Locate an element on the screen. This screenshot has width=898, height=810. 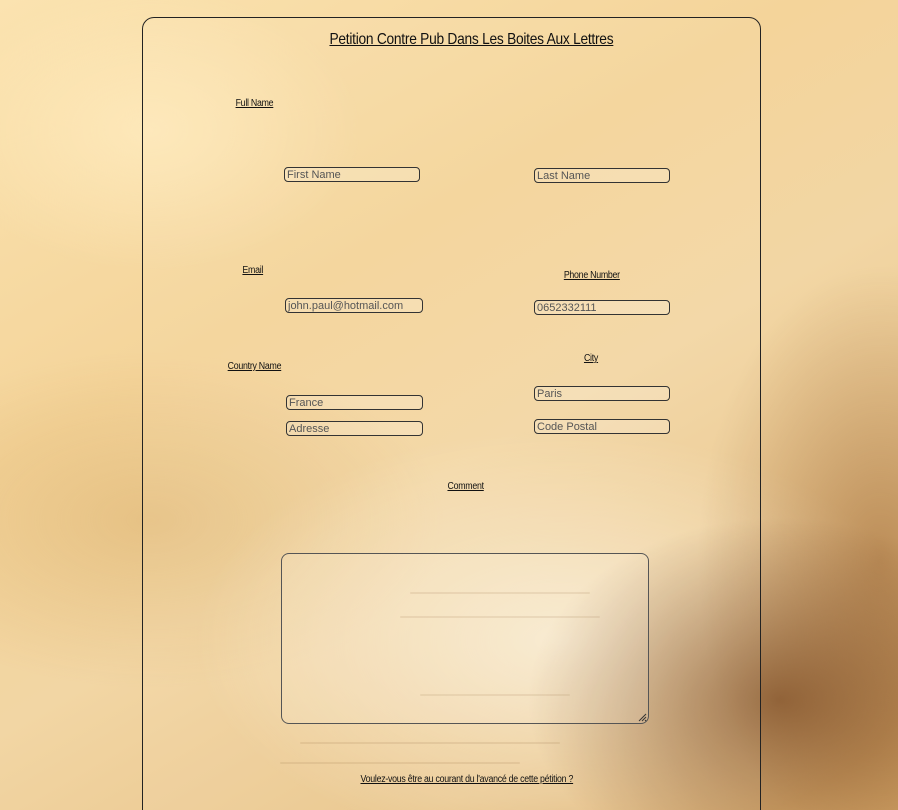
resize-grip-icon is located at coordinates (642, 717).